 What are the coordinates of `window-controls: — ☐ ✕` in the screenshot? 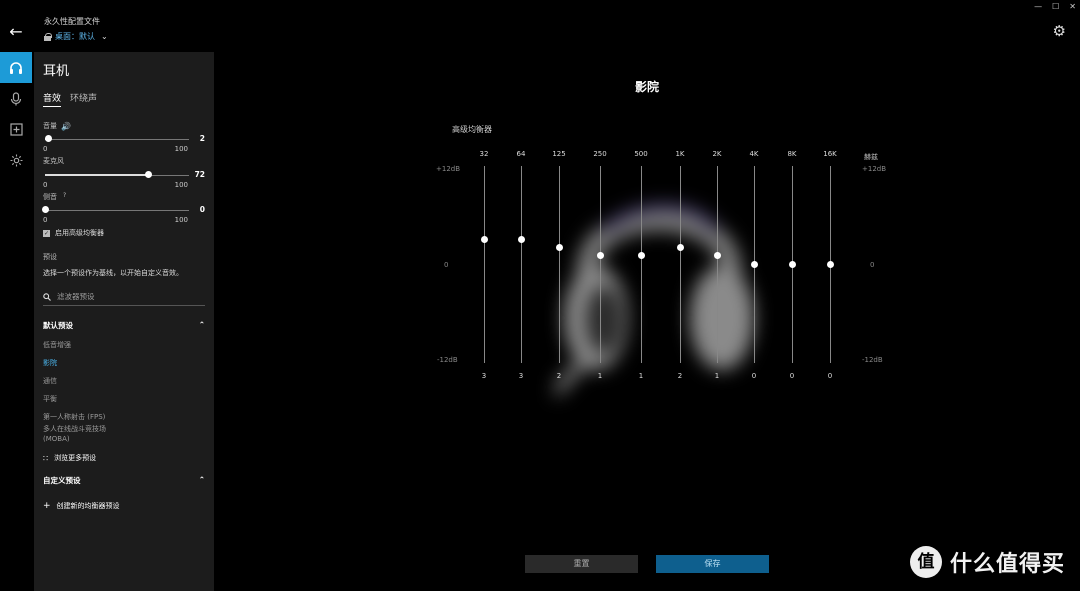 It's located at (1055, 6).